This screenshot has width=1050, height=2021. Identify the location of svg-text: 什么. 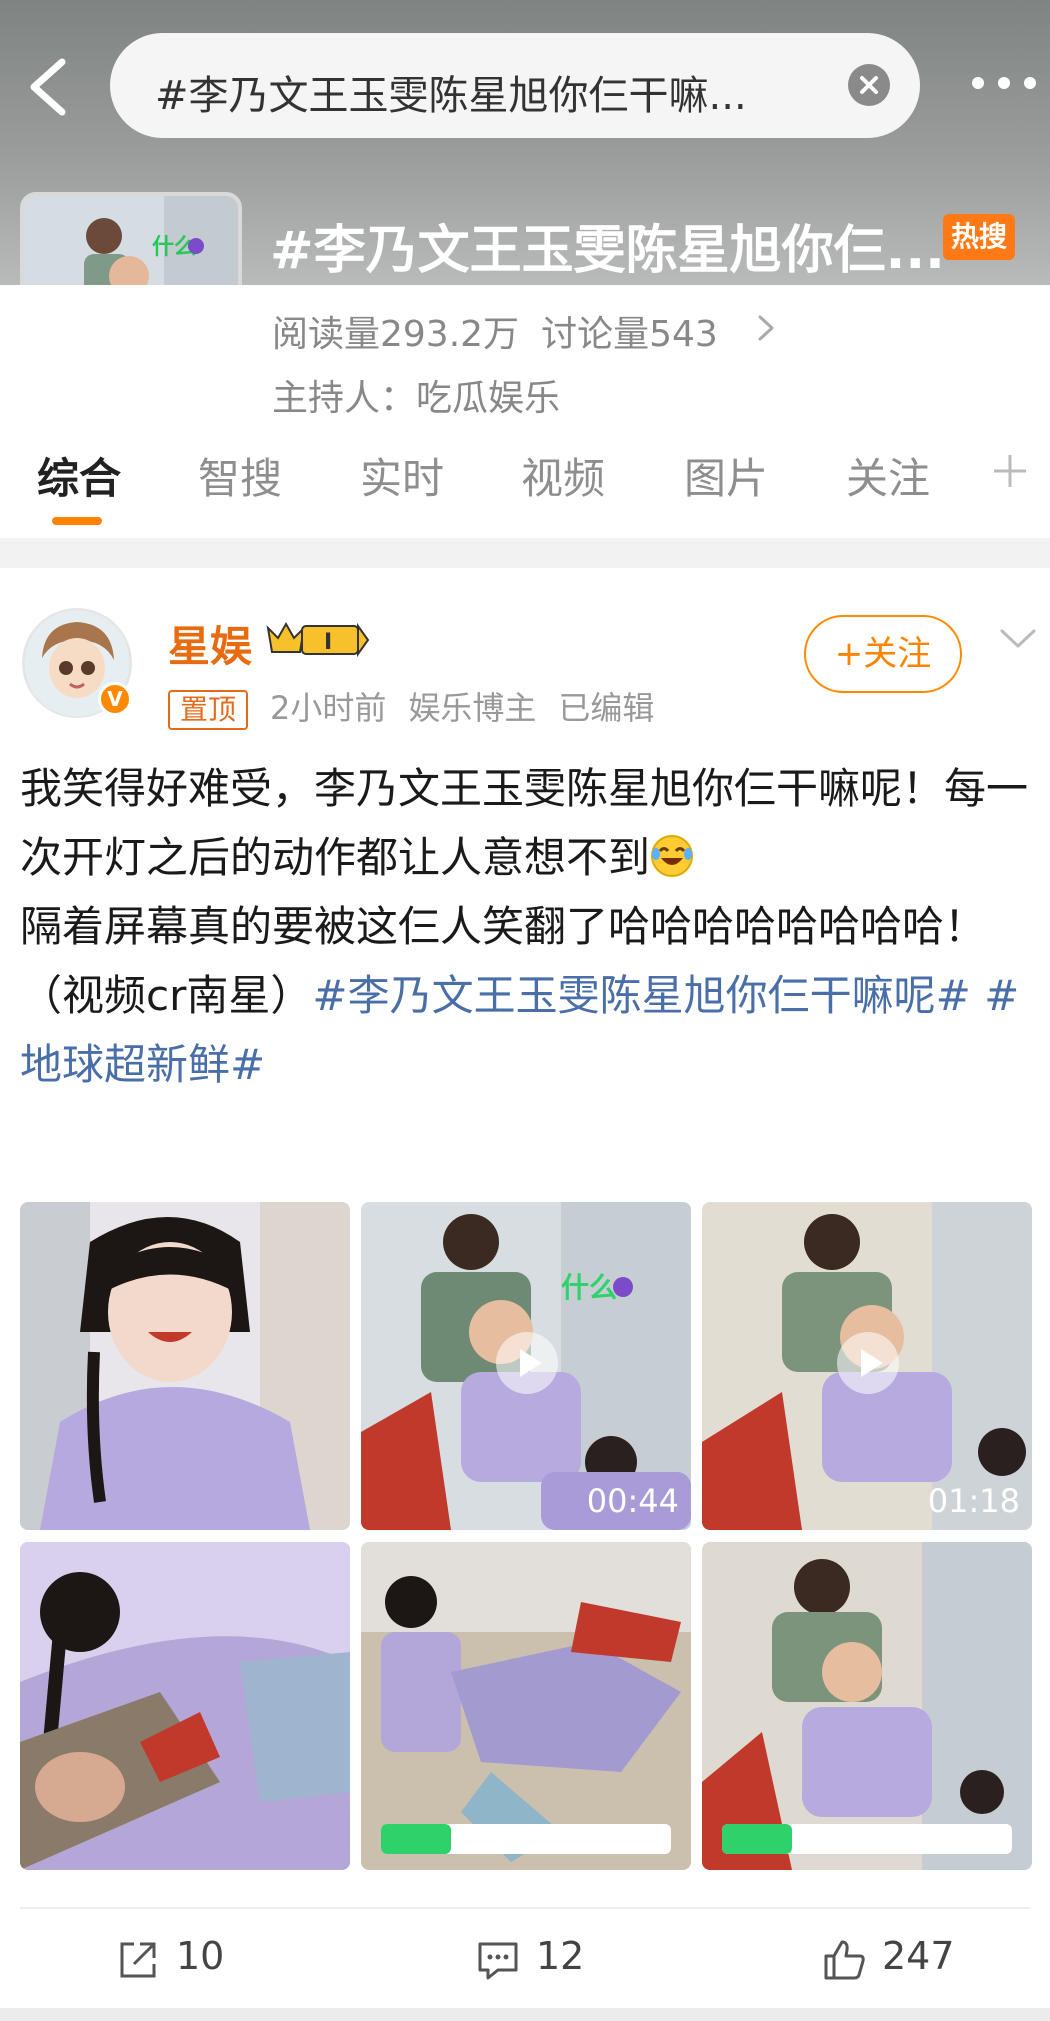
(589, 1287).